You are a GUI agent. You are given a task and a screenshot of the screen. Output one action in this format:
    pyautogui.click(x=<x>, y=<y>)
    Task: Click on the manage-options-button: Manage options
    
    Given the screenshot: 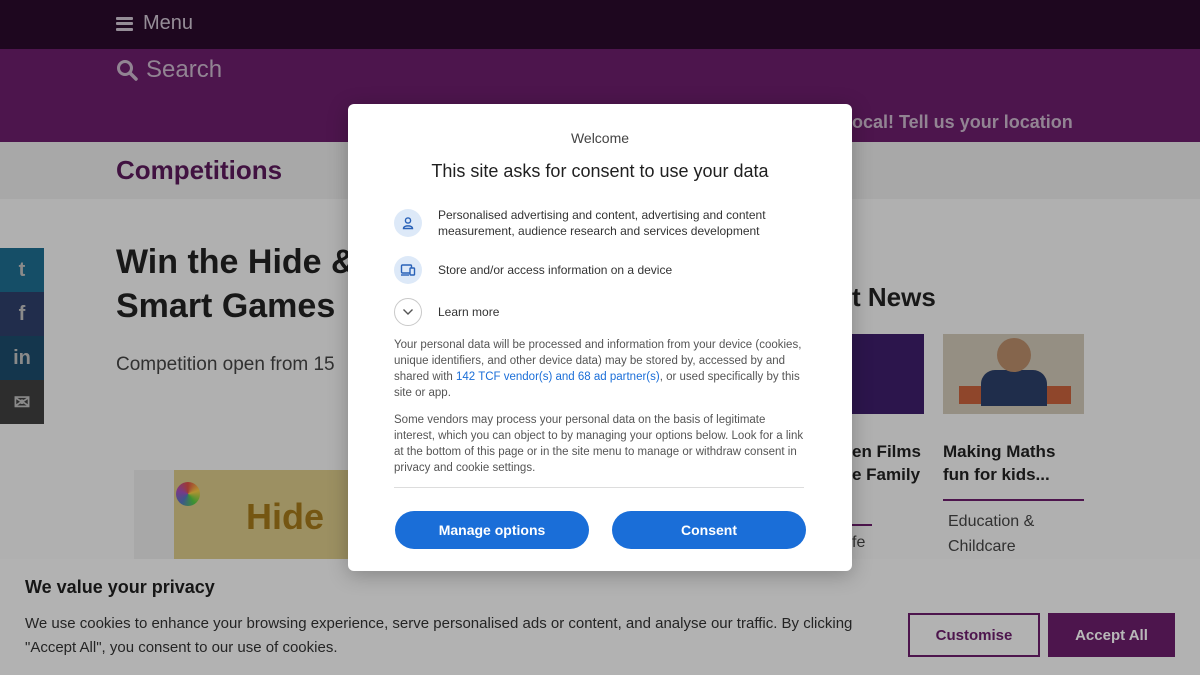 What is the action you would take?
    pyautogui.click(x=492, y=530)
    